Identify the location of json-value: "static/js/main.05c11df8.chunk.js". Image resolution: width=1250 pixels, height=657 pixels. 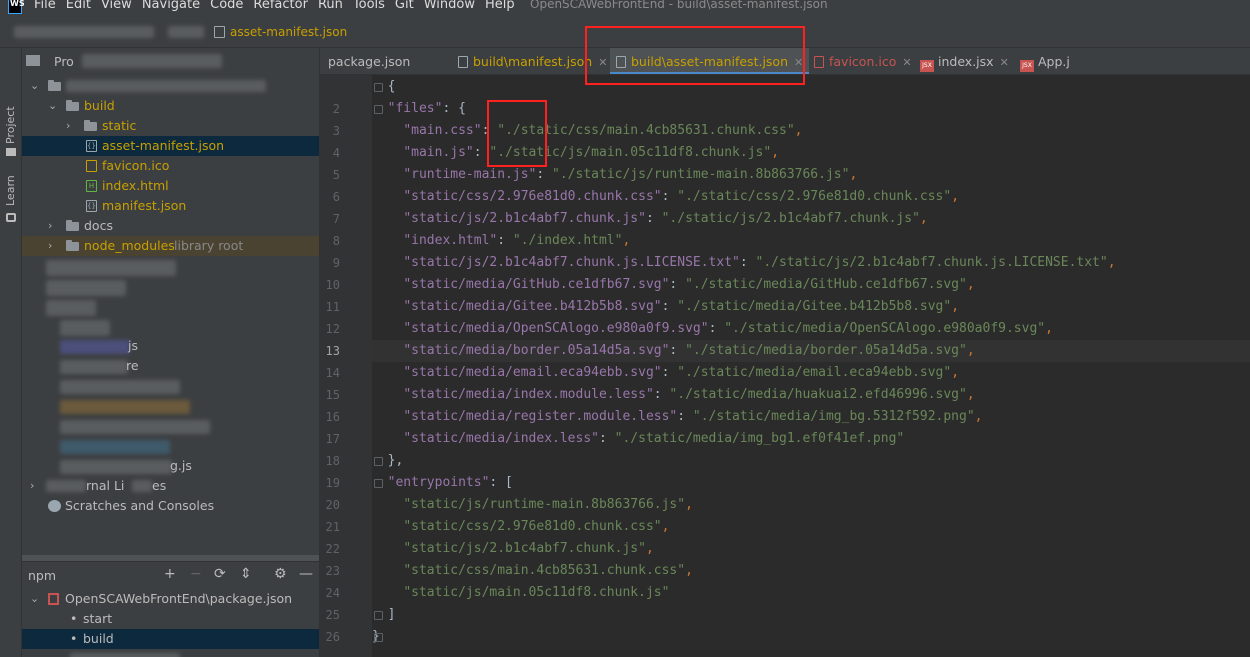
(536, 592).